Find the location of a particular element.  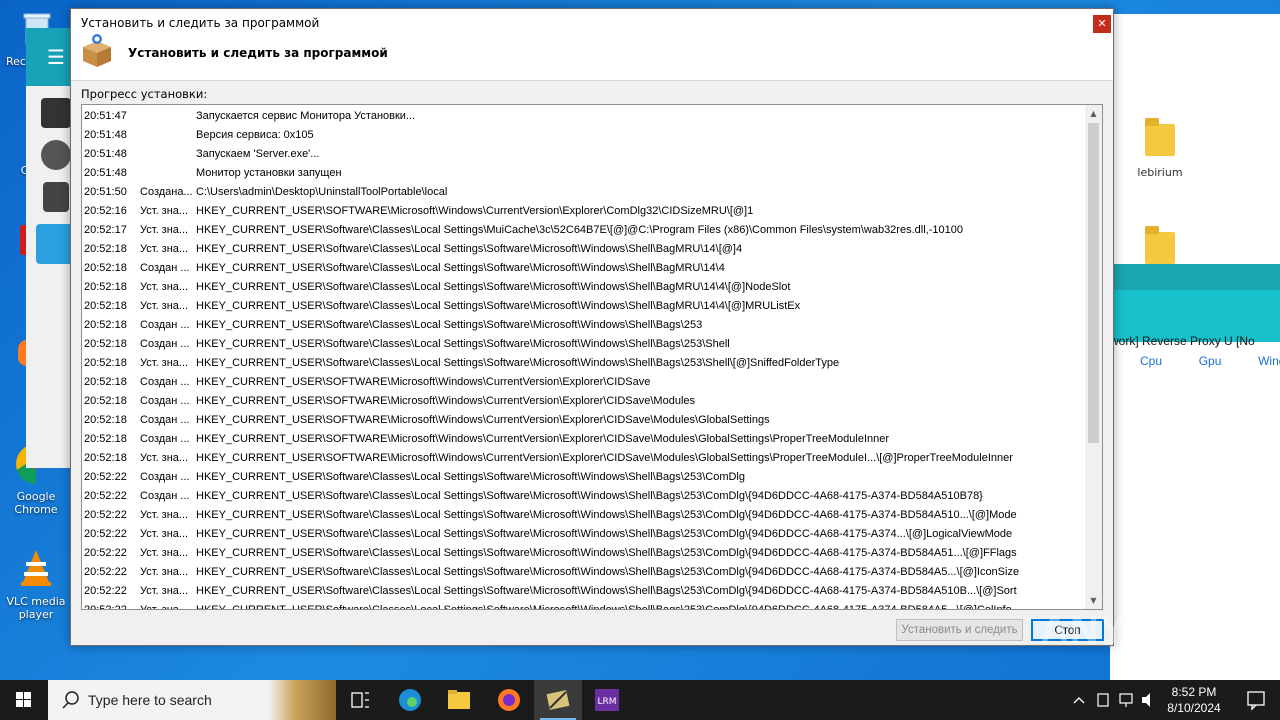

column-gpu: Gpu is located at coordinates (1210, 361).